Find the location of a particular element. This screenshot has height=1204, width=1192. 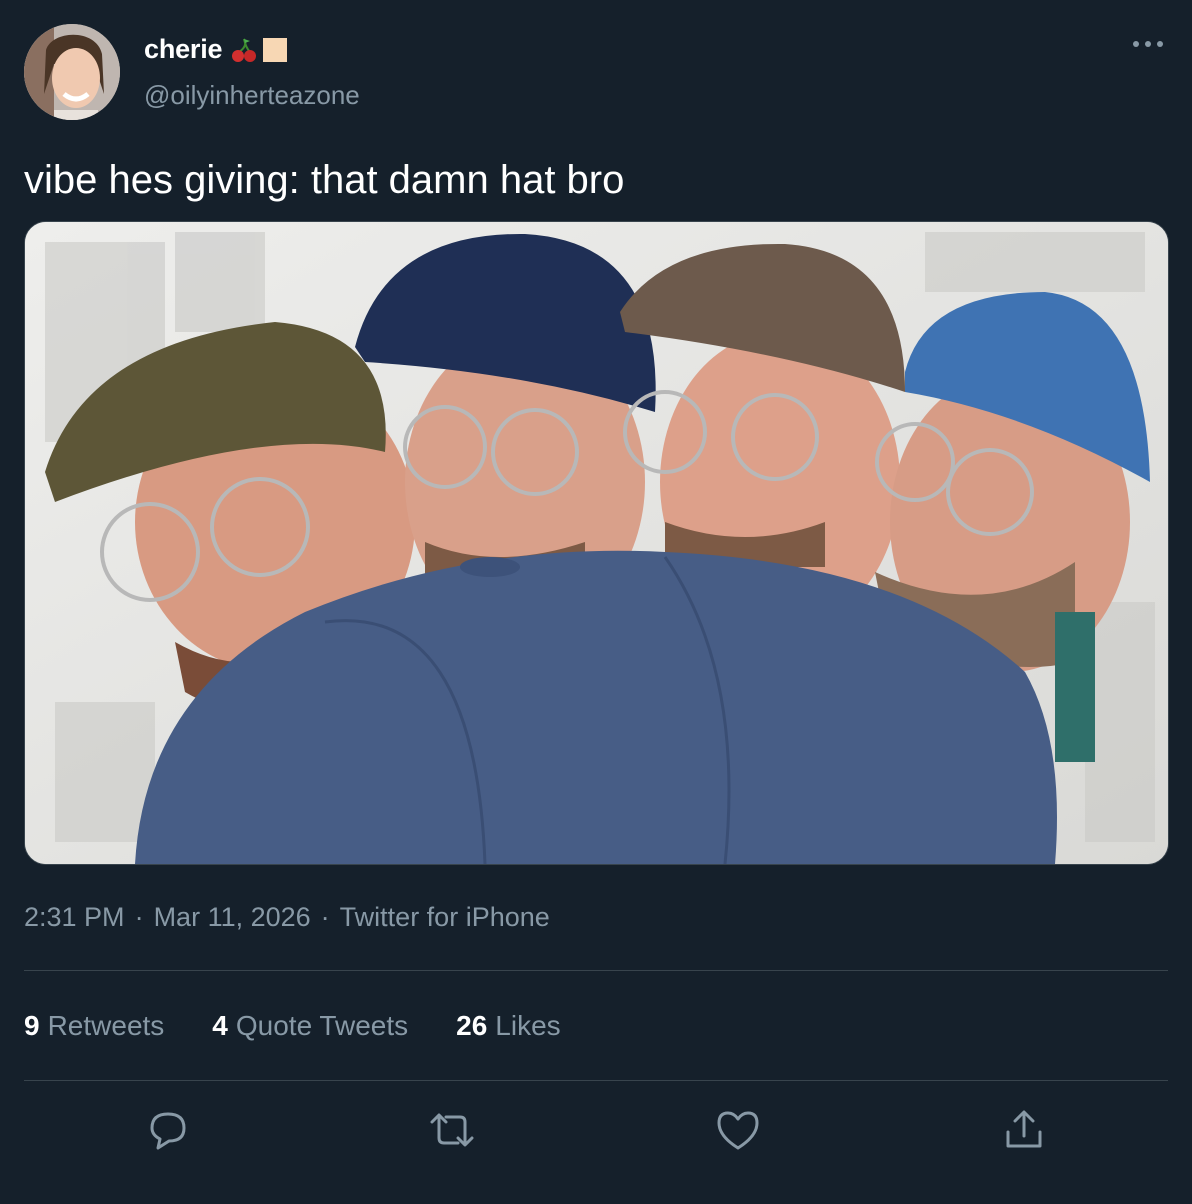

likes-count: 26 is located at coordinates (472, 1025).